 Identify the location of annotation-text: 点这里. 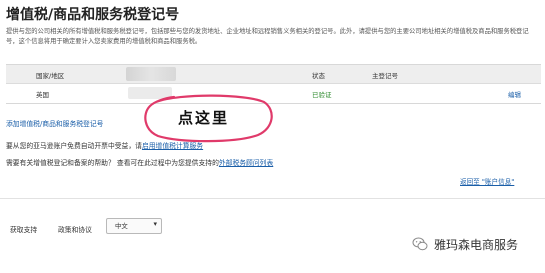
(204, 118).